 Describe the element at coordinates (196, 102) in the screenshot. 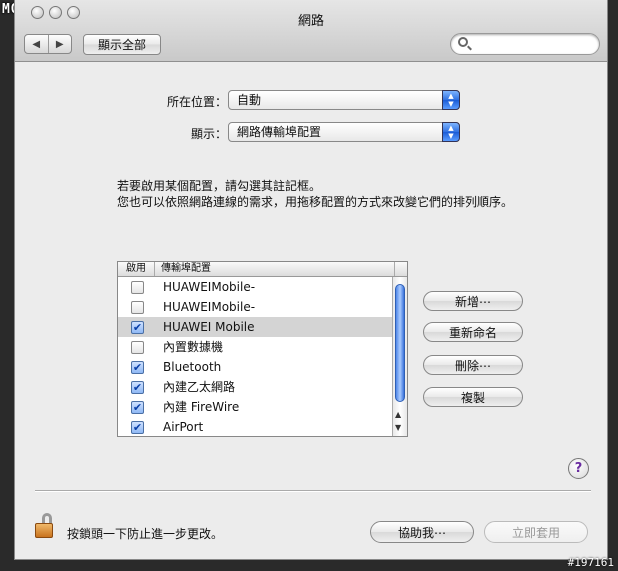

I see `location-label: 所在位置：` at that location.